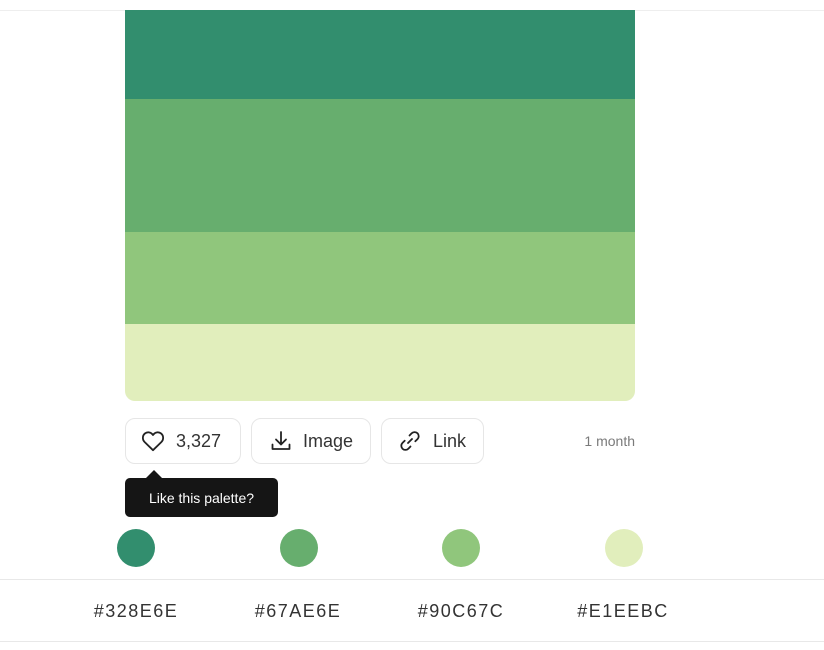 The height and width of the screenshot is (650, 824). I want to click on color-code: #328E6E, so click(136, 611).